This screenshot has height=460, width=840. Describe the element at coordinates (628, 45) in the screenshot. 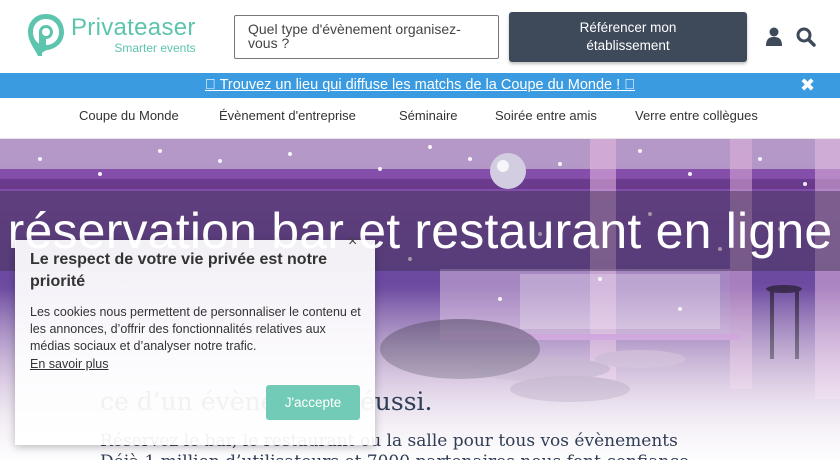

I see `list-venue-label-2: établissement` at that location.